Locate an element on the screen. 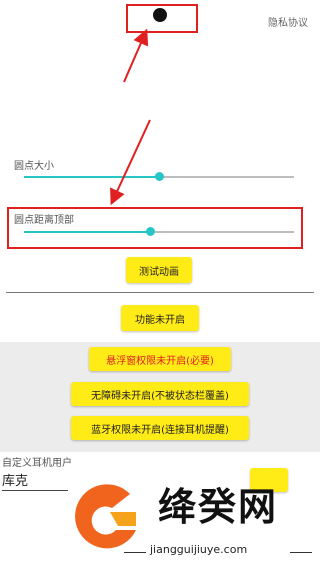 Image resolution: width=320 pixels, height=569 pixels. test-animation-button: 测试动画 is located at coordinates (159, 270).